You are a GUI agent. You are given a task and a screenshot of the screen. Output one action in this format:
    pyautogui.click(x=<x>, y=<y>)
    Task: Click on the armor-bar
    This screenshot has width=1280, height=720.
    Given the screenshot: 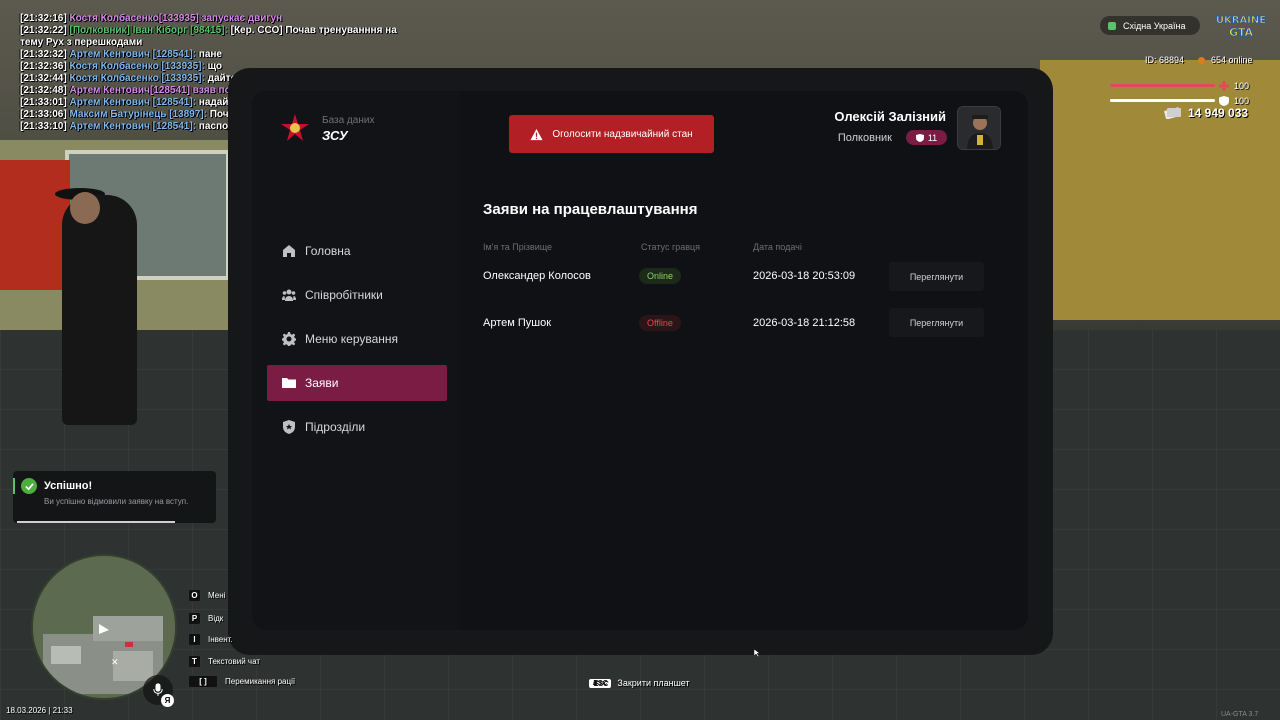 What is the action you would take?
    pyautogui.click(x=1162, y=100)
    